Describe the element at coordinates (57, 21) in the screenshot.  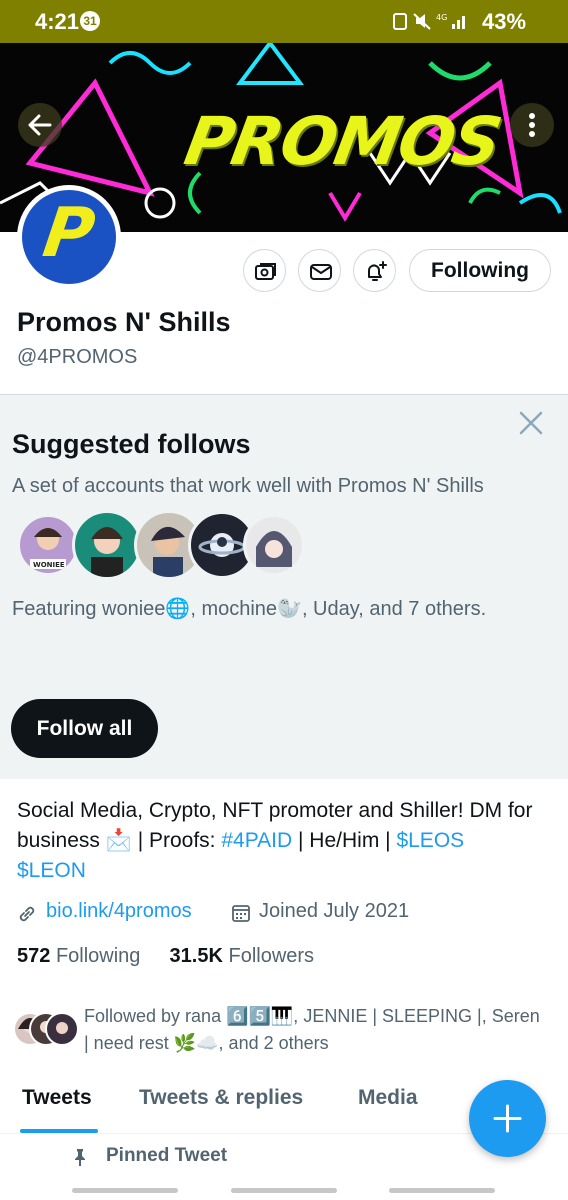
I see `status-time: 4:21` at that location.